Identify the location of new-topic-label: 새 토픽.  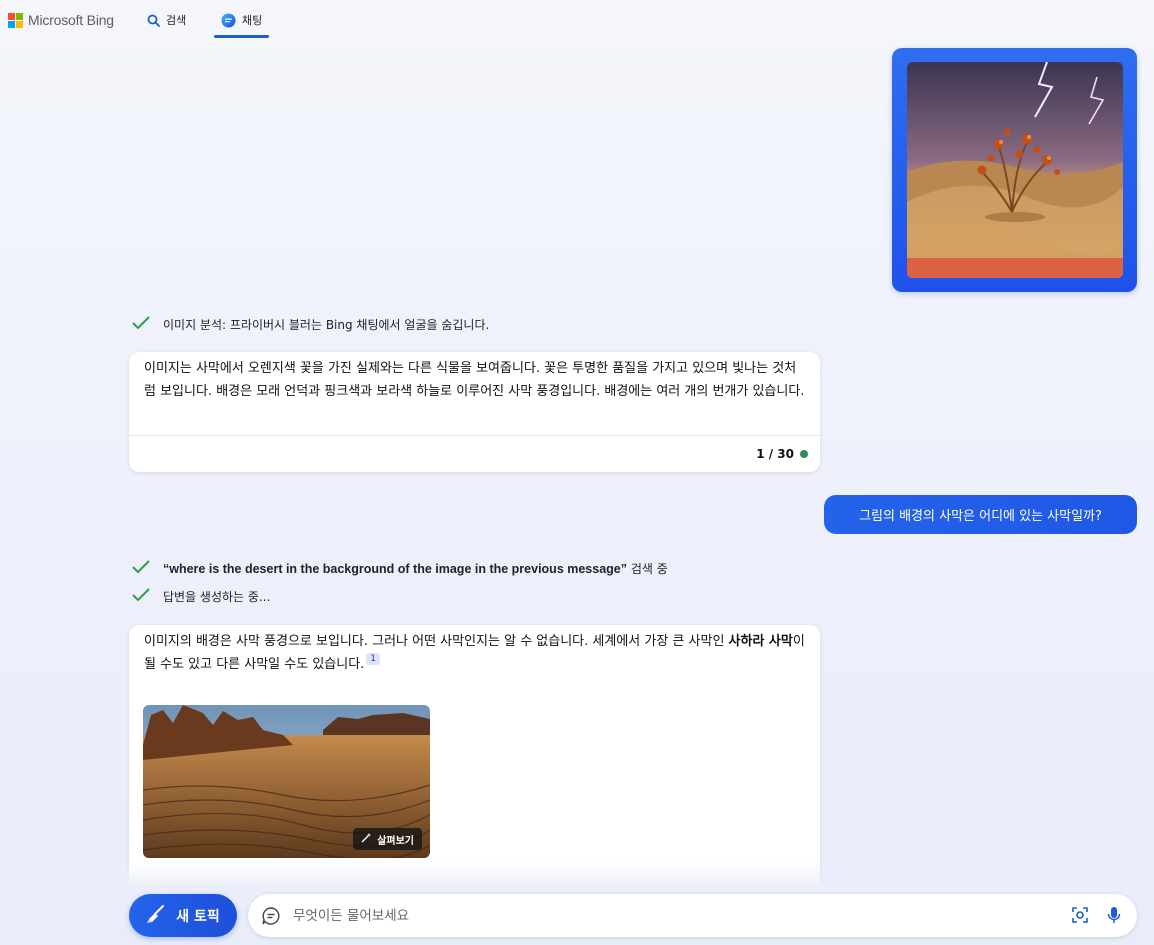
(198, 916).